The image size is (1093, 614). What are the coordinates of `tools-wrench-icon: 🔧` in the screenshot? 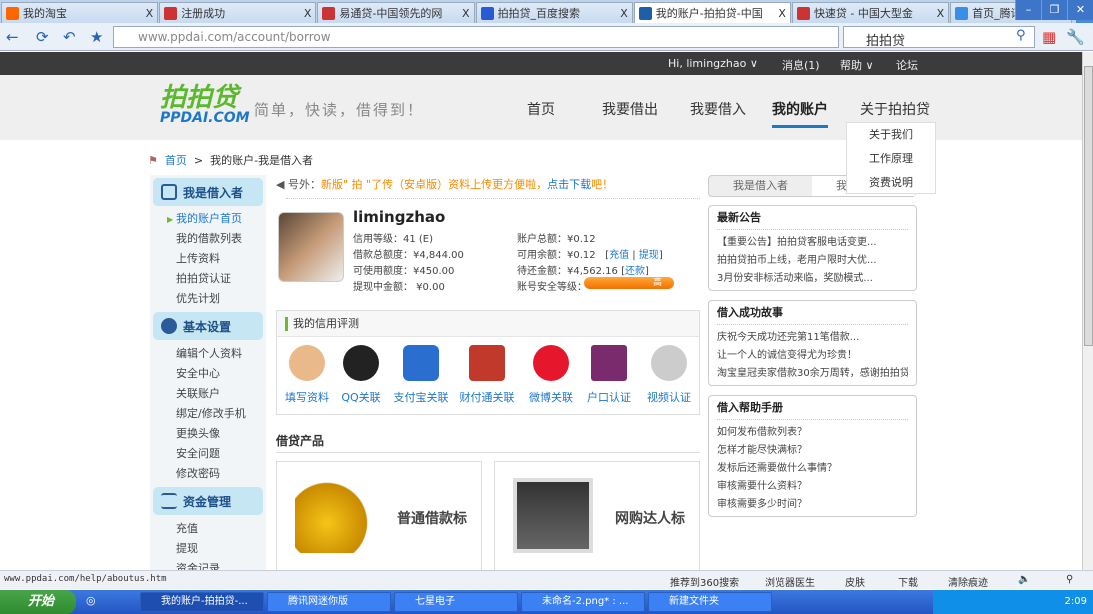 It's located at (1075, 37).